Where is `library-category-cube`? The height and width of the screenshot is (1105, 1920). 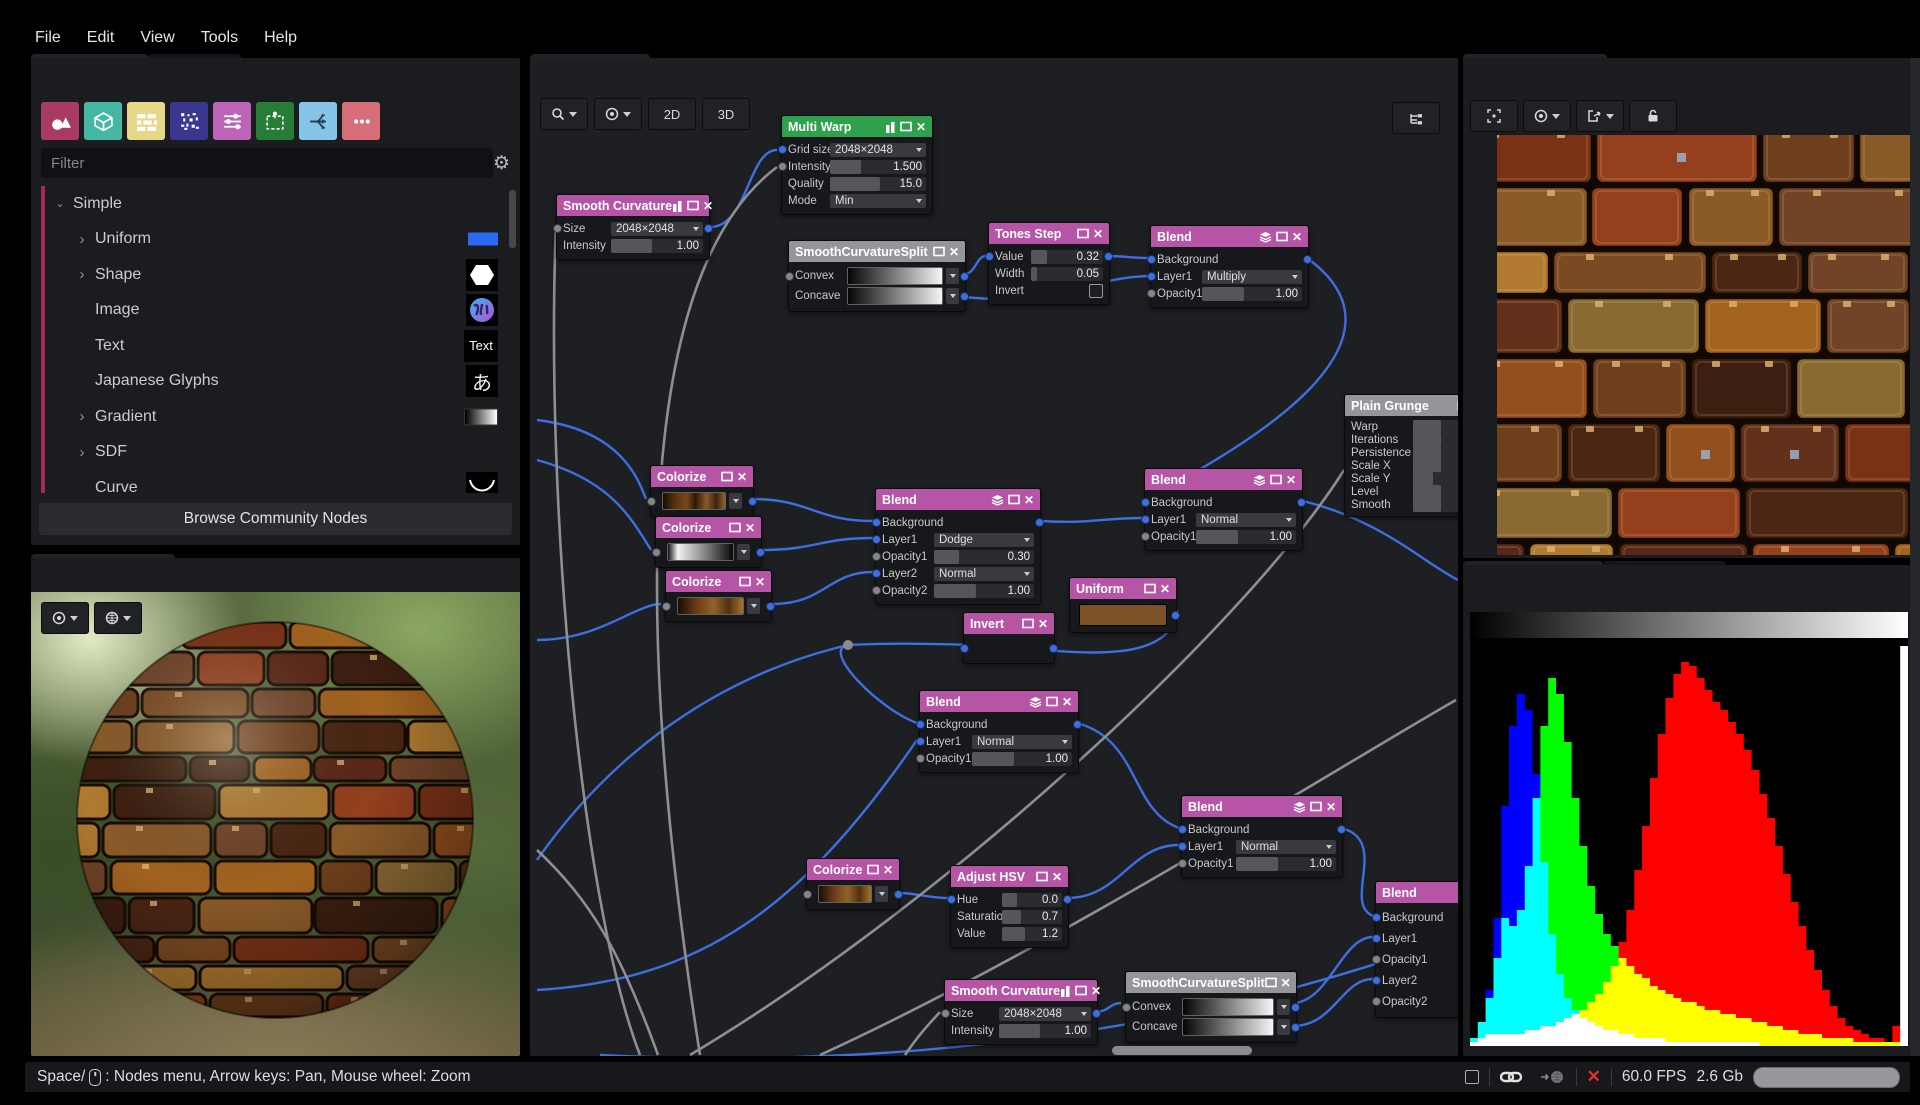
library-category-cube is located at coordinates (103, 121).